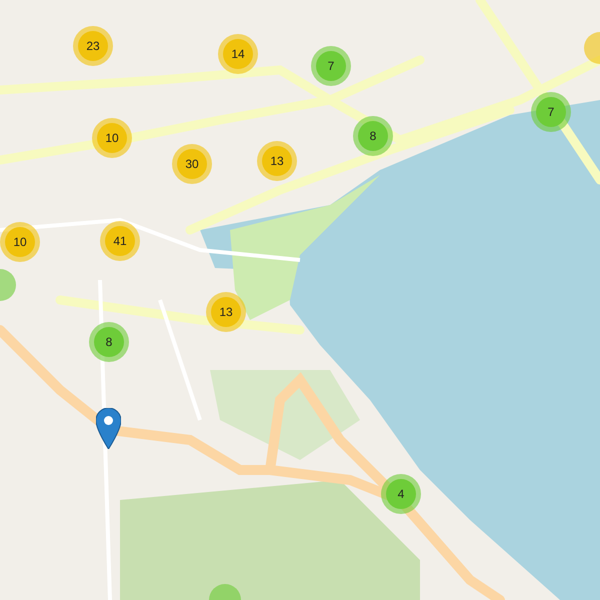  I want to click on cluster-count: 23, so click(93, 46).